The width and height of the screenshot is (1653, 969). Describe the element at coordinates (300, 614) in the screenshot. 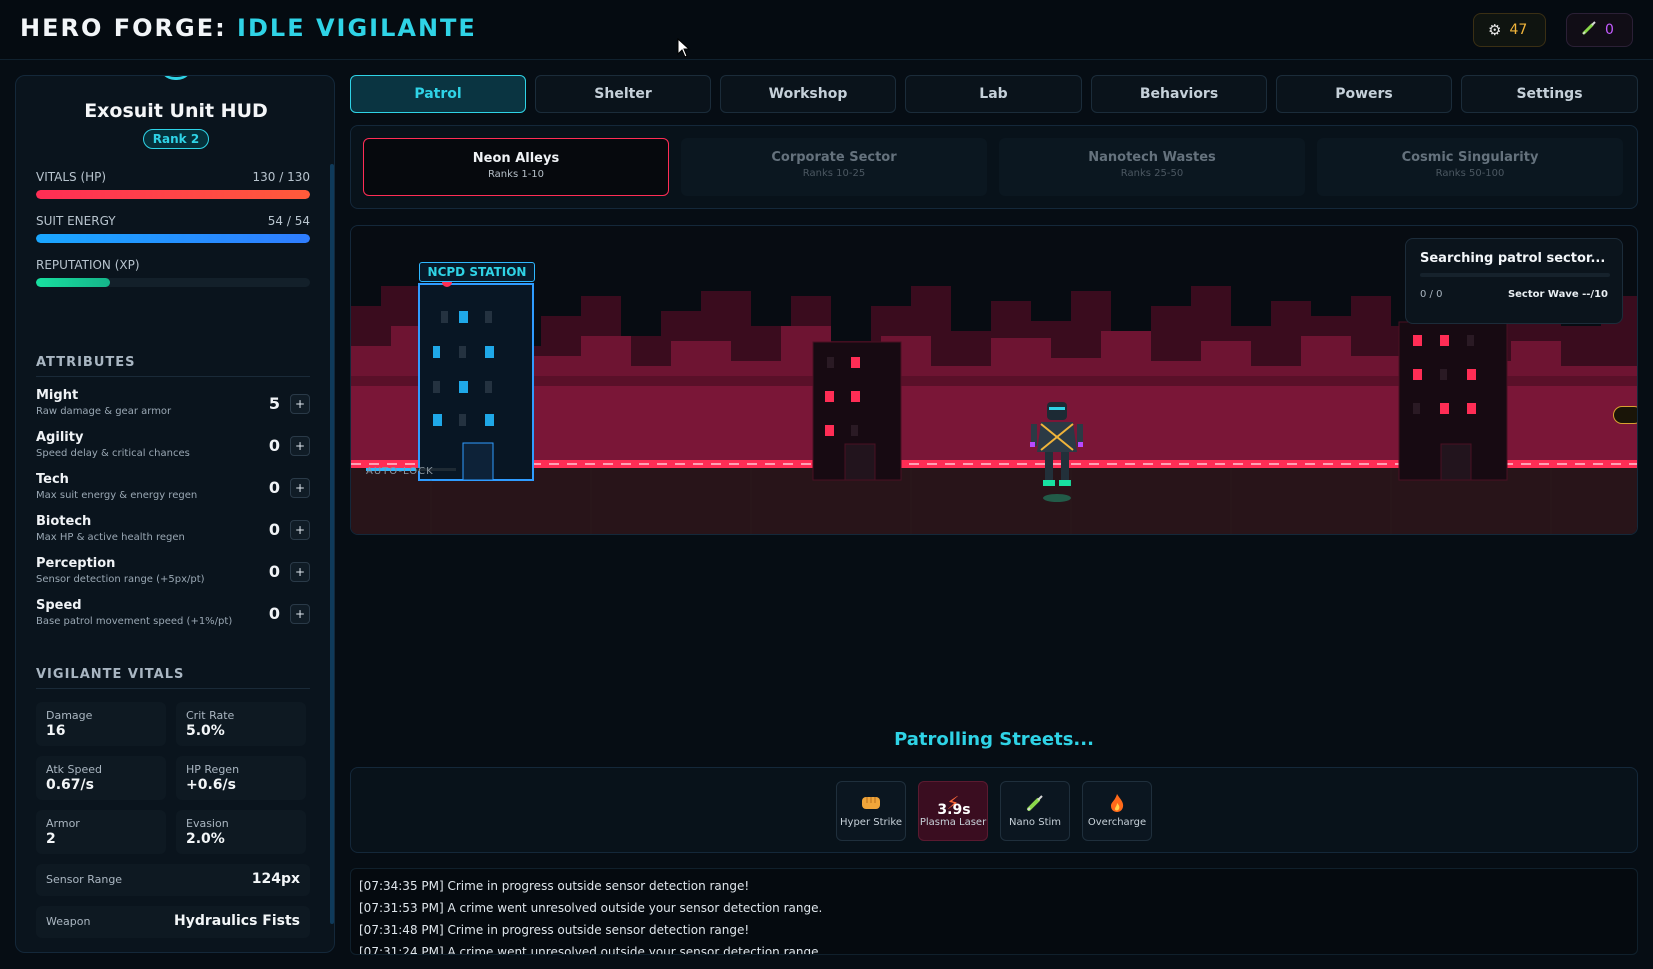

I see `add-speed-button: +` at that location.